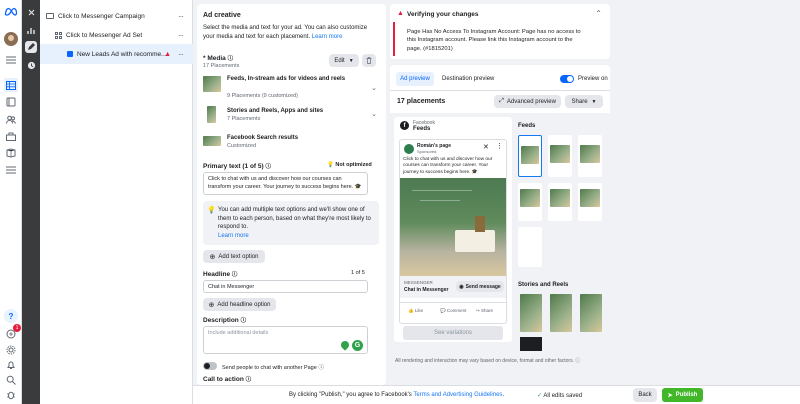  I want to click on like-action: 👍 Like, so click(415, 311).